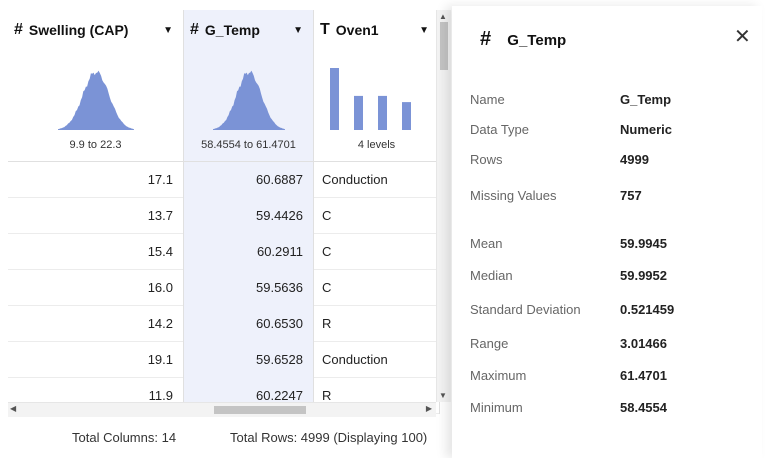  What do you see at coordinates (537, 40) in the screenshot?
I see `panel-title-label: G_Temp` at bounding box center [537, 40].